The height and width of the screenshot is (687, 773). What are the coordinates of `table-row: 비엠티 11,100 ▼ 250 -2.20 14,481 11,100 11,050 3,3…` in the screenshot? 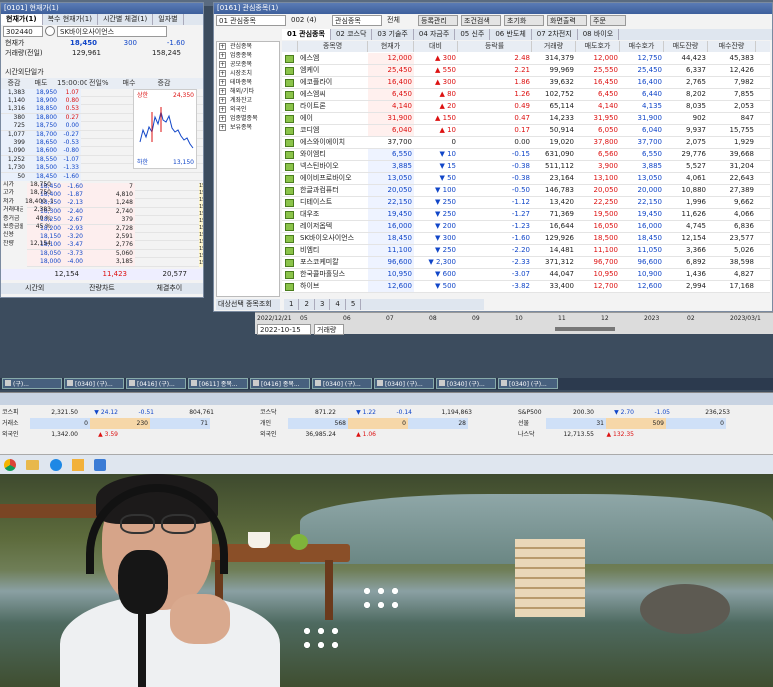 It's located at (526, 251).